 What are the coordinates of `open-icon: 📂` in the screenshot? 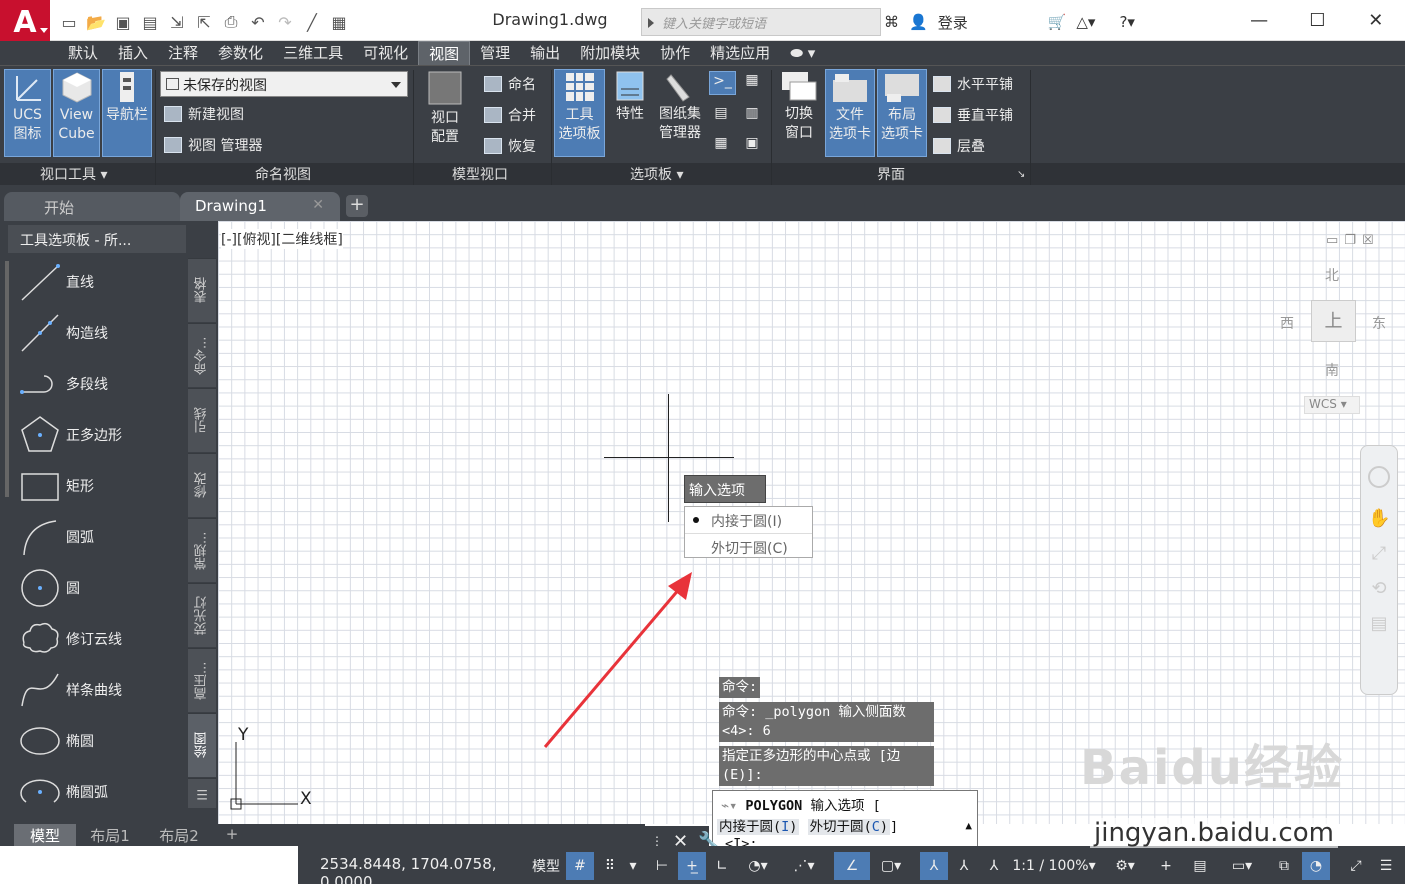 It's located at (96, 22).